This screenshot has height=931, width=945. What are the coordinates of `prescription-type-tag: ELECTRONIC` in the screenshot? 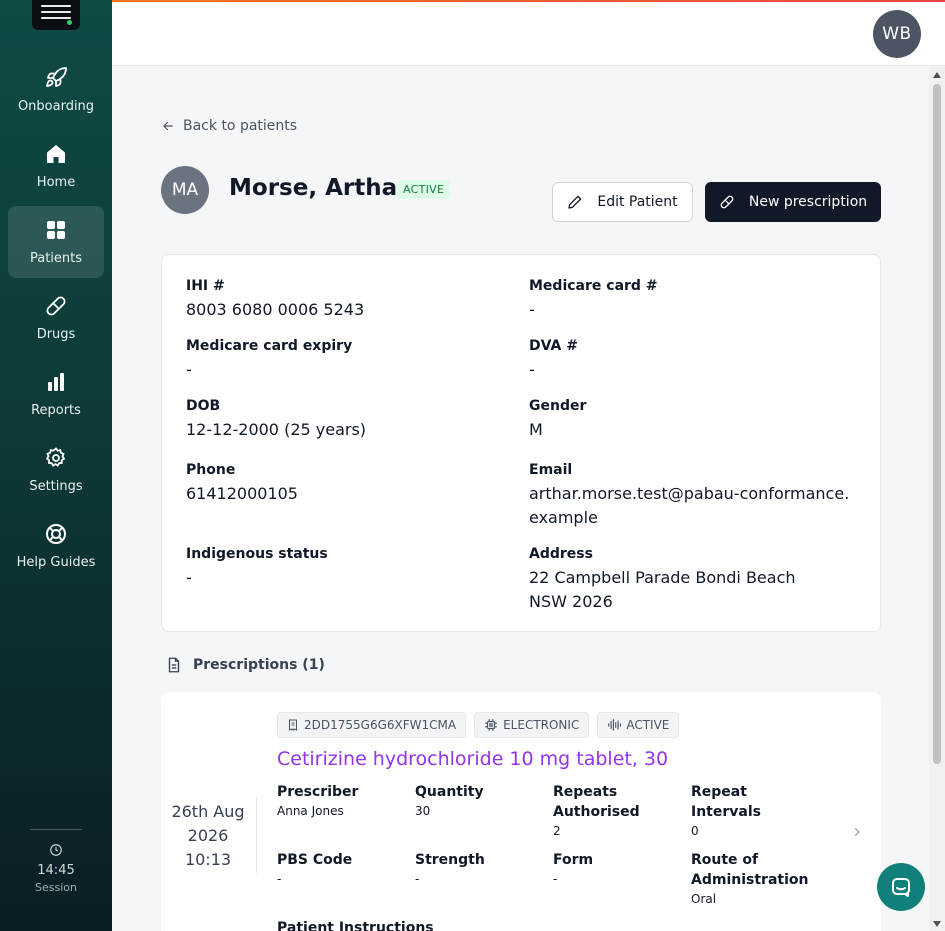 It's located at (532, 725).